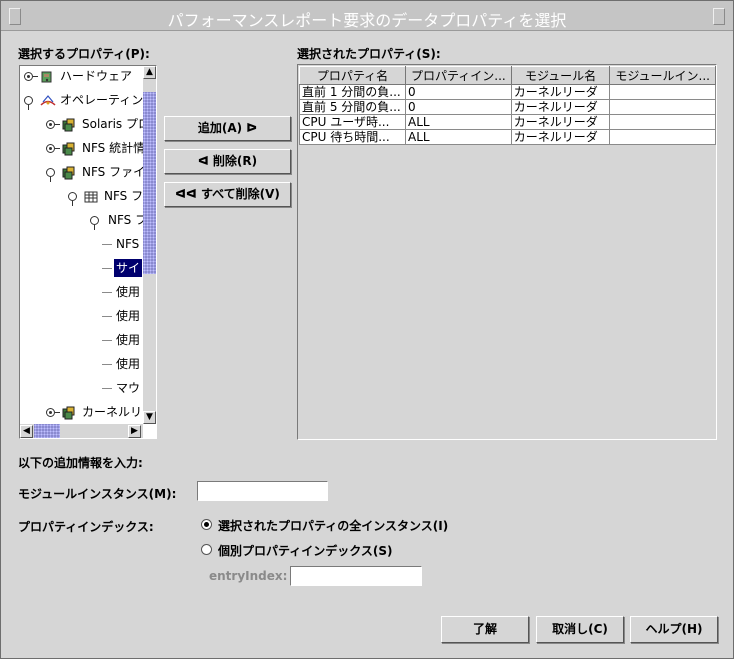 Image resolution: width=734 pixels, height=659 pixels. I want to click on tree-node: オペレーティン, so click(81, 100).